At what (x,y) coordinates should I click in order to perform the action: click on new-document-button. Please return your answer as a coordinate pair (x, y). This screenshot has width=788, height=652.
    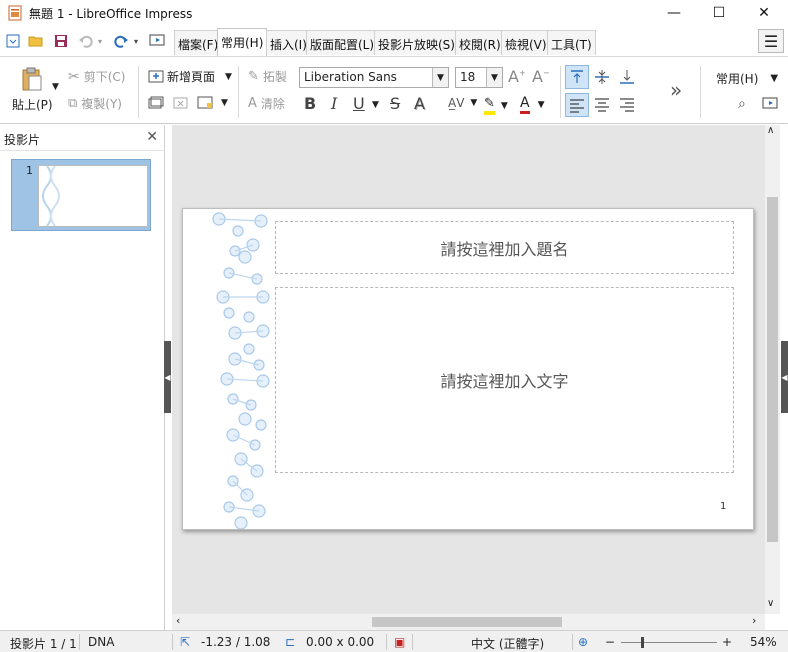
    Looking at the image, I should click on (13, 41).